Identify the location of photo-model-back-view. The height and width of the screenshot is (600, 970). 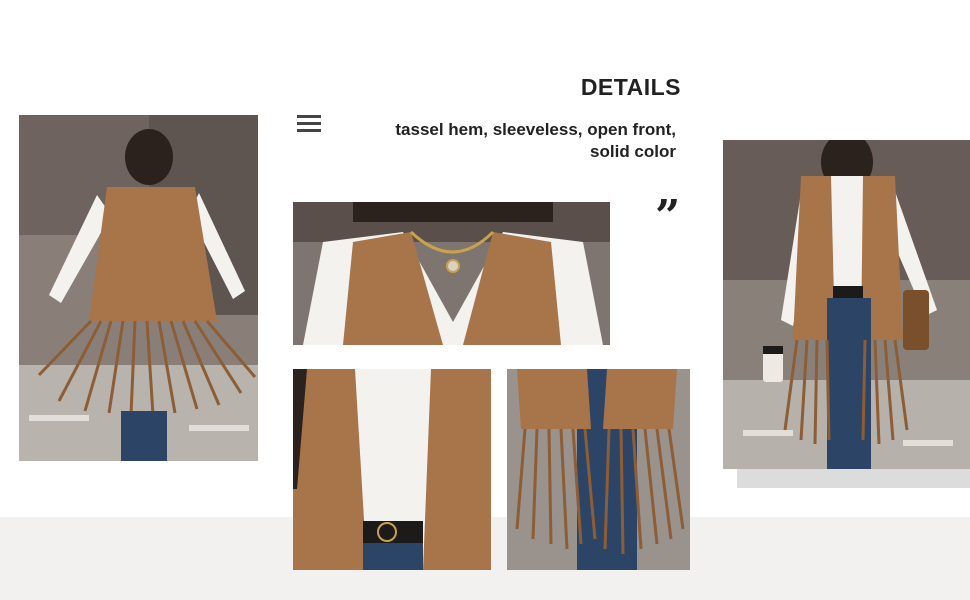
(138, 288).